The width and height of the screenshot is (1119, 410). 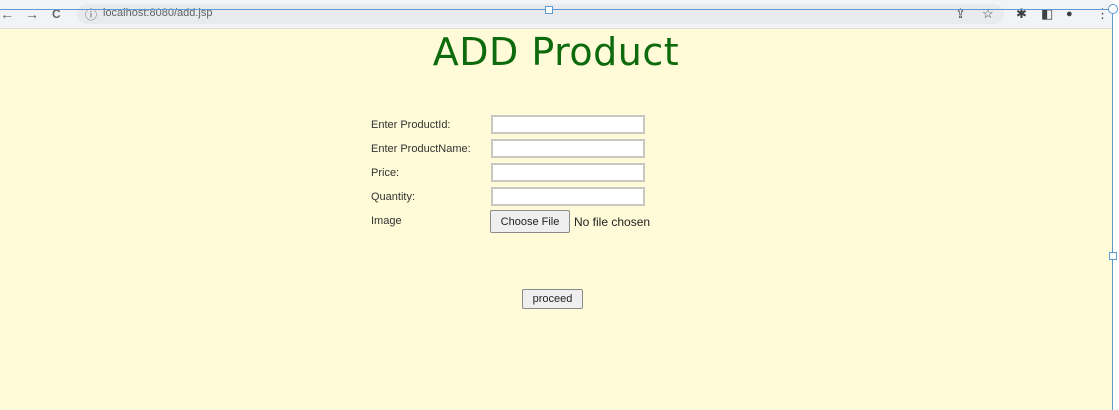 What do you see at coordinates (556, 52) in the screenshot?
I see `page-title: ADD Product` at bounding box center [556, 52].